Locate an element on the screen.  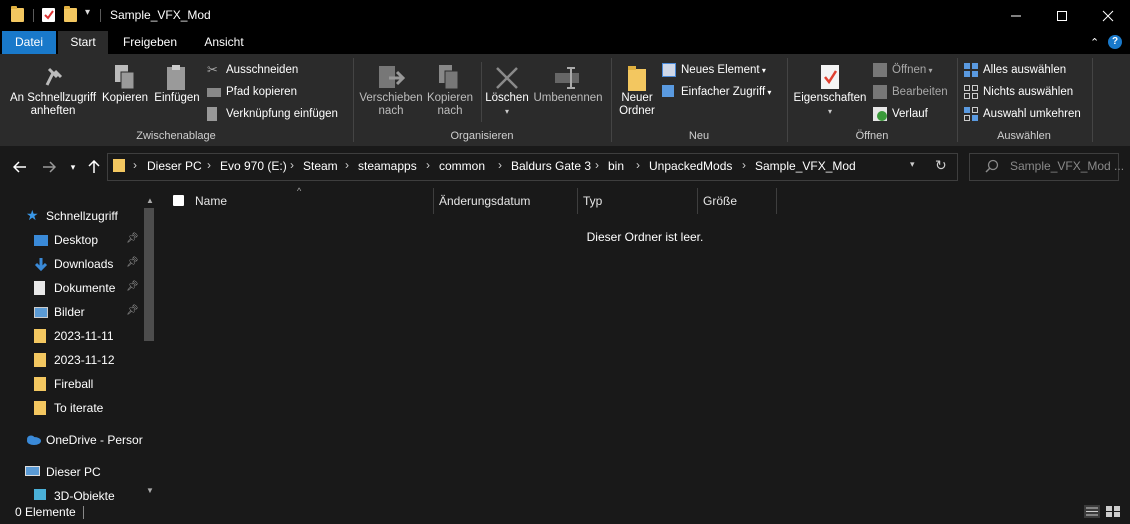
nav-item-downloads: Downloads 📌︎ is located at coordinates (75, 264).